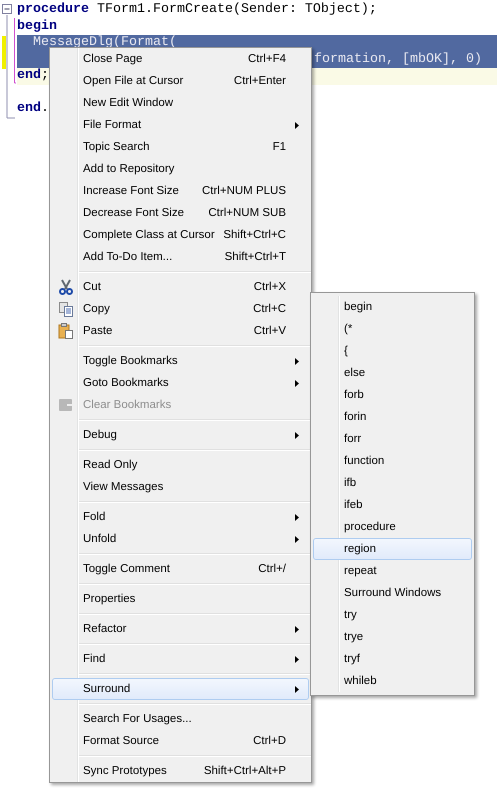 The height and width of the screenshot is (789, 497). I want to click on menu-item: function, so click(392, 461).